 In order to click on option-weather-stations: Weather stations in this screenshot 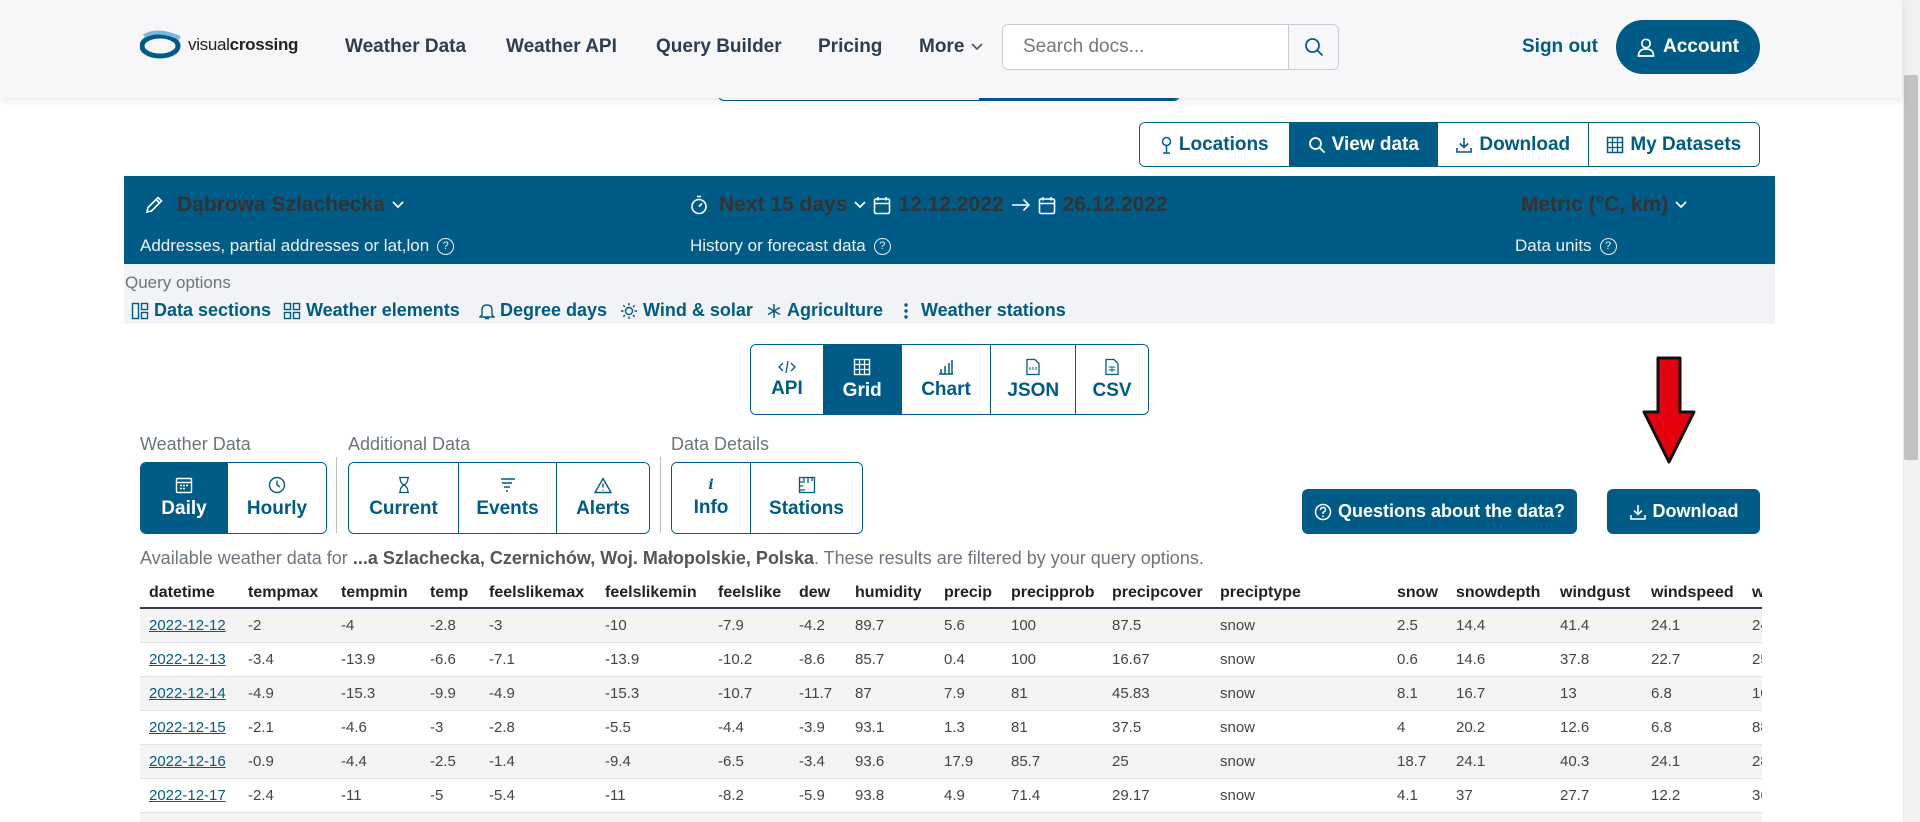, I will do `click(984, 310)`.